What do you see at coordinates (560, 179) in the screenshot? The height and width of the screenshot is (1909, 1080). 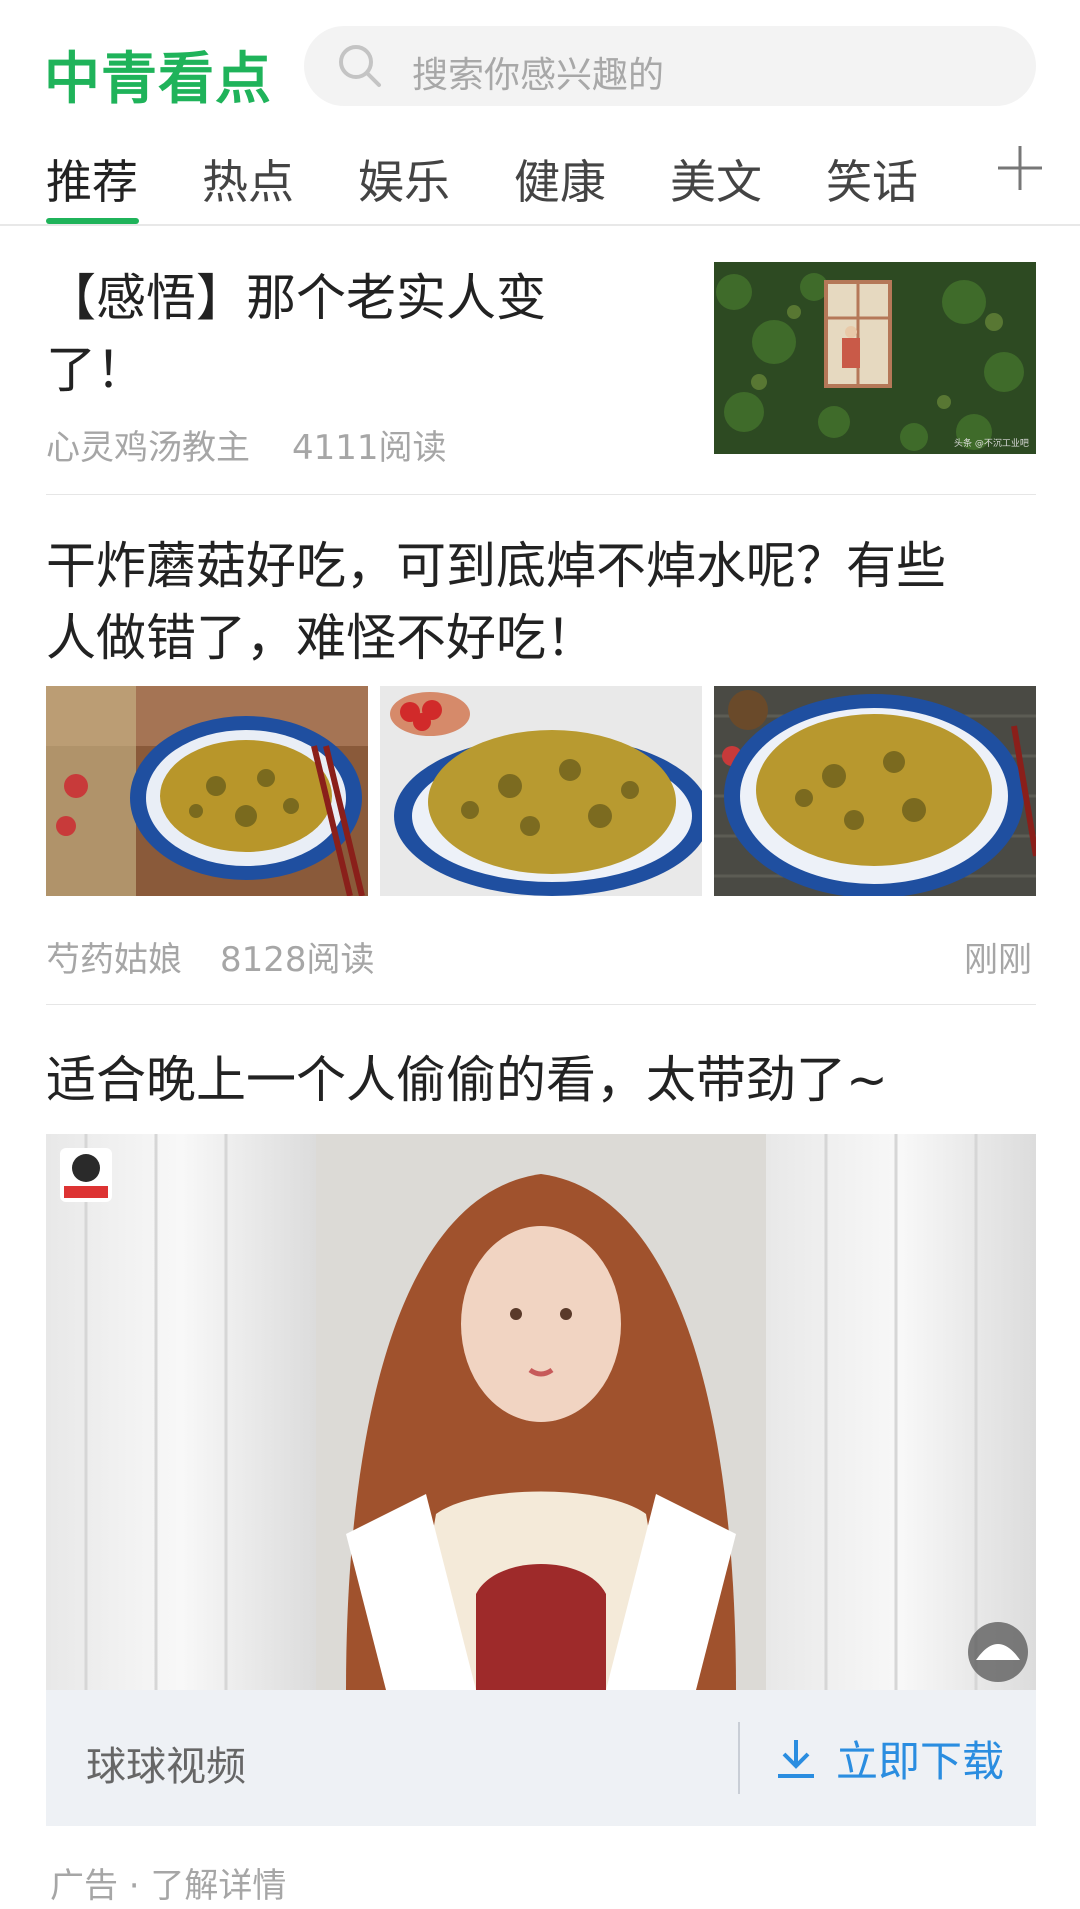 I see `tab-health: 健康` at bounding box center [560, 179].